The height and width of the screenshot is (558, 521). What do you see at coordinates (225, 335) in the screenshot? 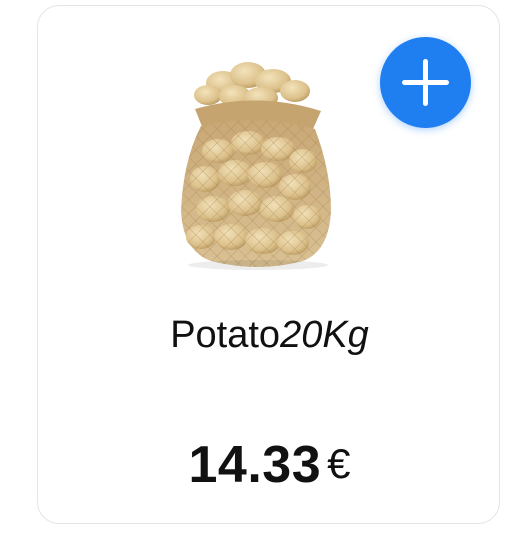
I see `product-name-text: Potato` at bounding box center [225, 335].